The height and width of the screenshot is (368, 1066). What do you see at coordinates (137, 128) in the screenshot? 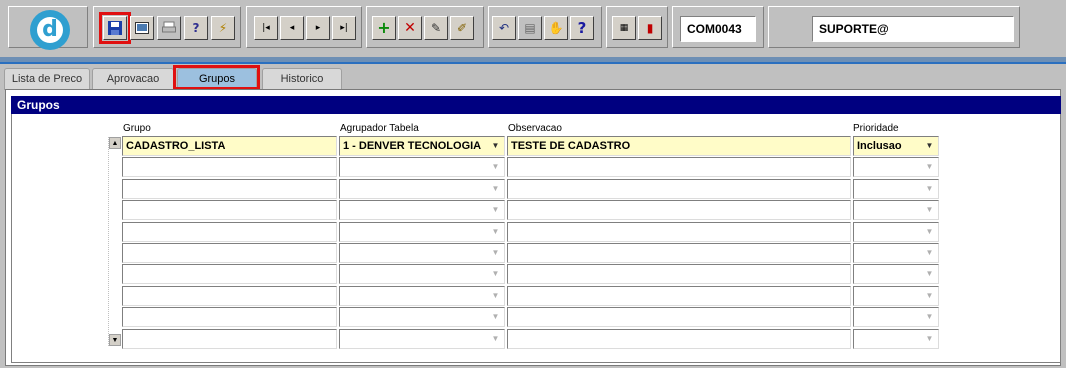
I see `header-grupo: Grupo` at bounding box center [137, 128].